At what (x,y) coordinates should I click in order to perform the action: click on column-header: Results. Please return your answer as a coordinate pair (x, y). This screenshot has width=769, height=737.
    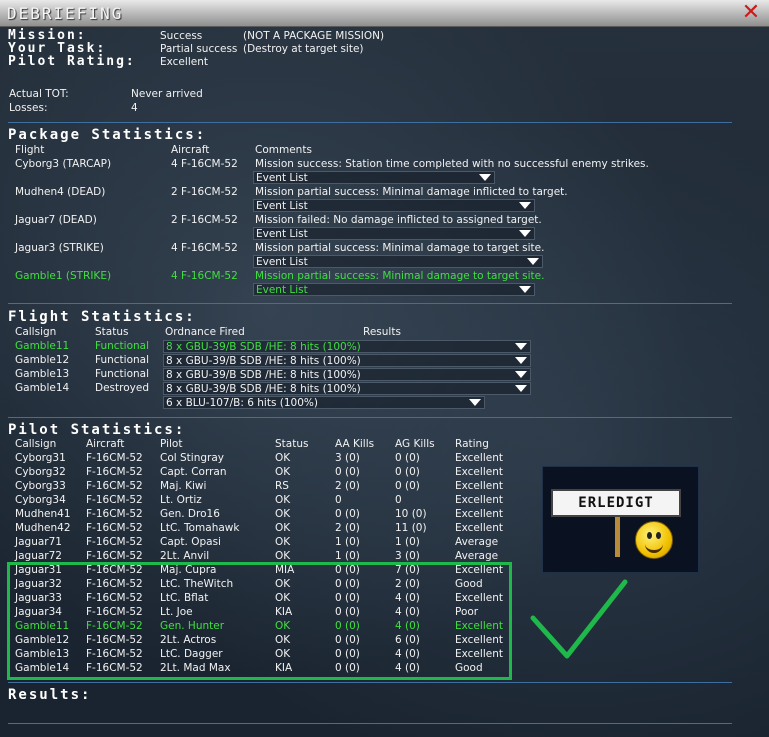
    Looking at the image, I should click on (382, 332).